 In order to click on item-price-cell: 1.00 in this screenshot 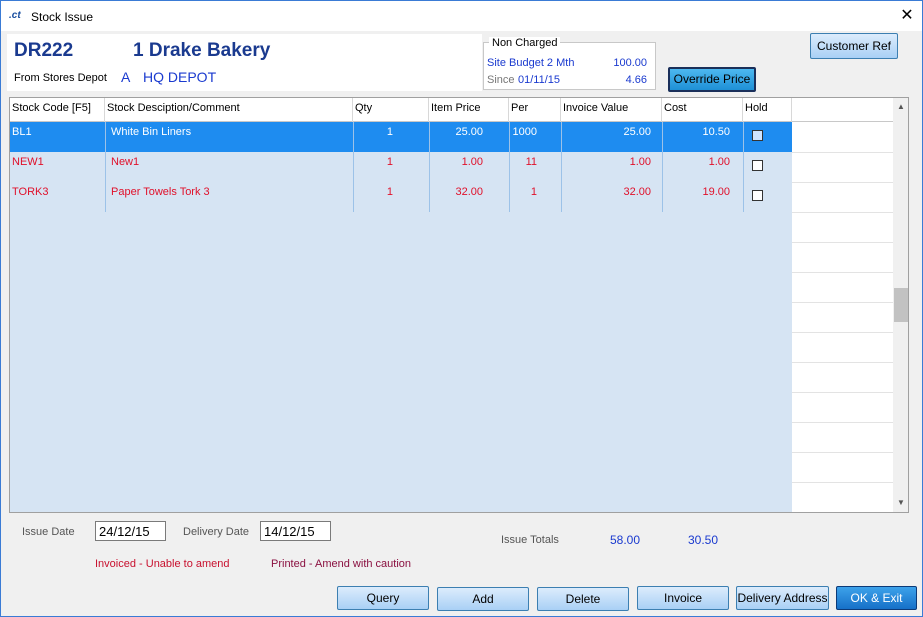, I will do `click(472, 162)`.